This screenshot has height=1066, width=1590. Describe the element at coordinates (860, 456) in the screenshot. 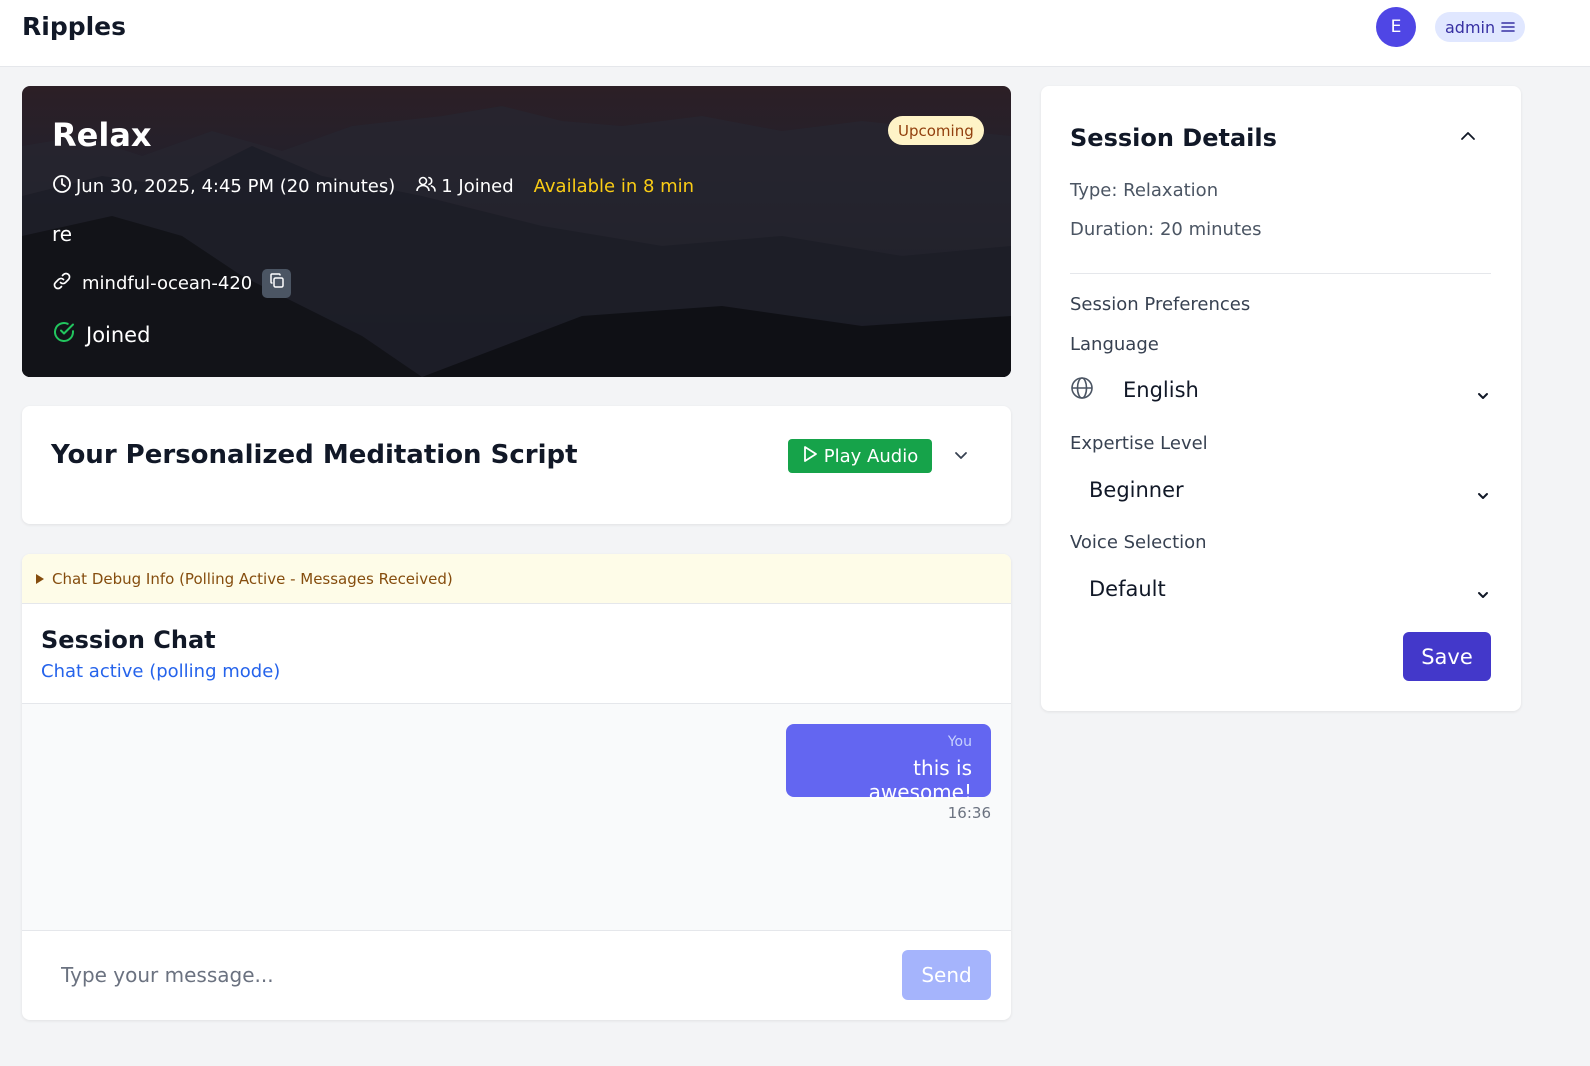

I see `play-audio-button: Play Audio` at that location.